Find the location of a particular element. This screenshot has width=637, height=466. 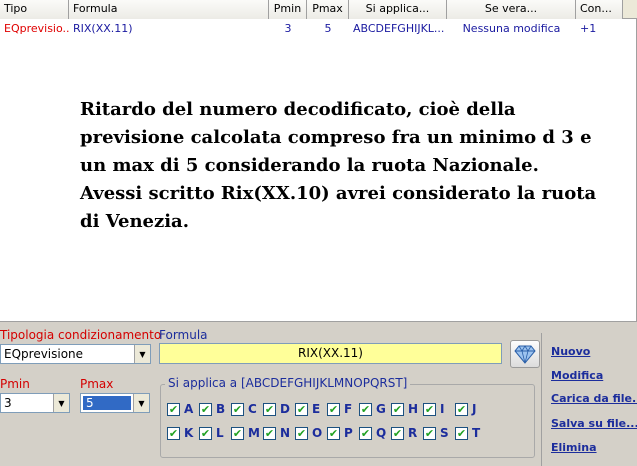

wheel-checkbox-m: ✔ M is located at coordinates (247, 433).